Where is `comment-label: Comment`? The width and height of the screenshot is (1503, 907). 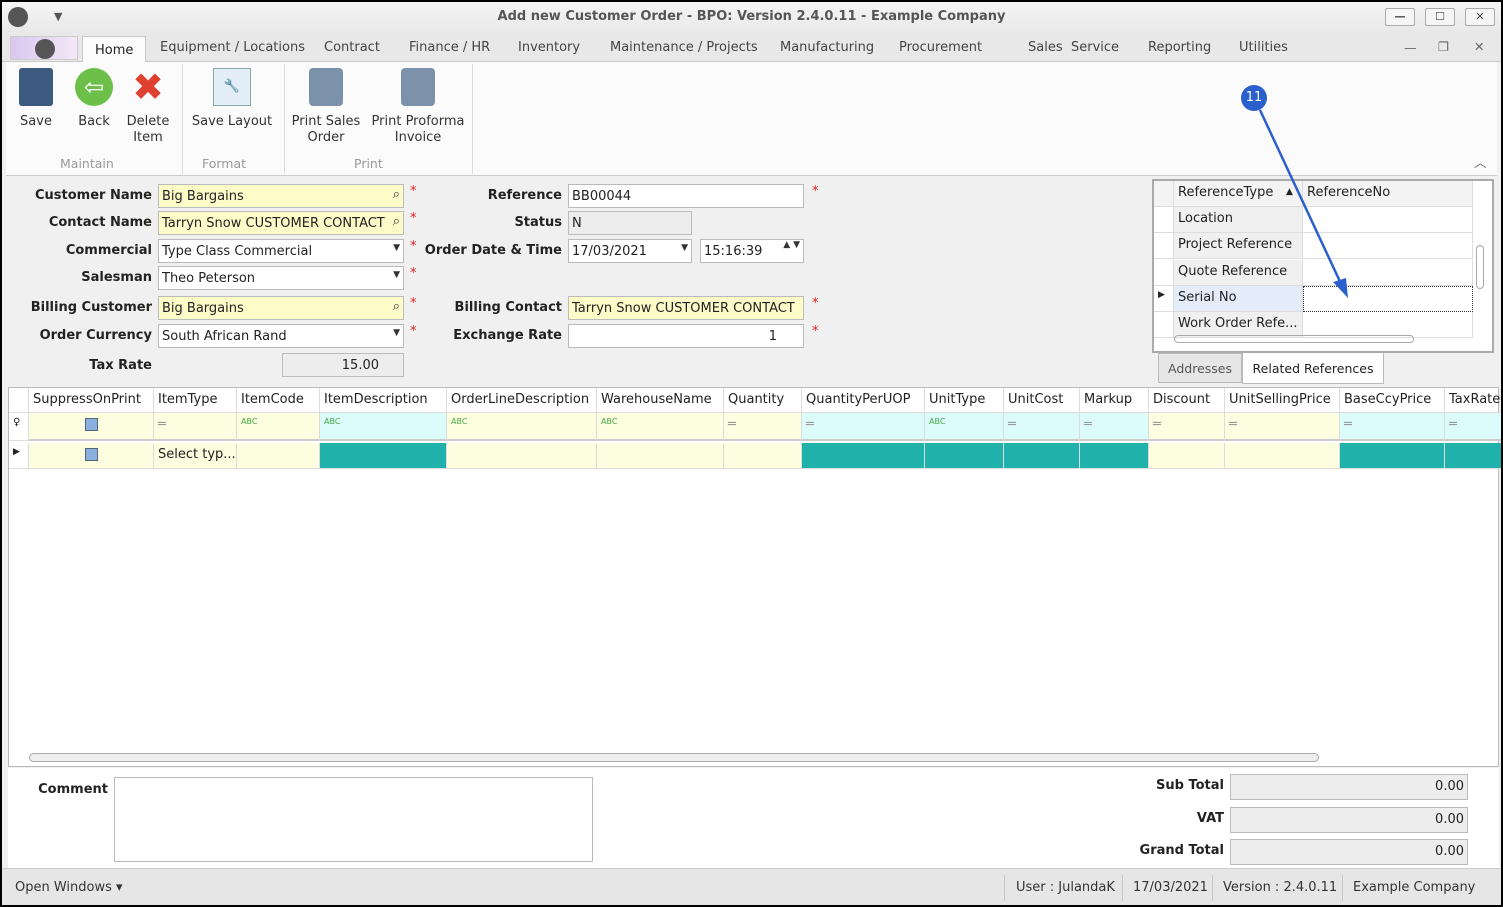 comment-label: Comment is located at coordinates (73, 789).